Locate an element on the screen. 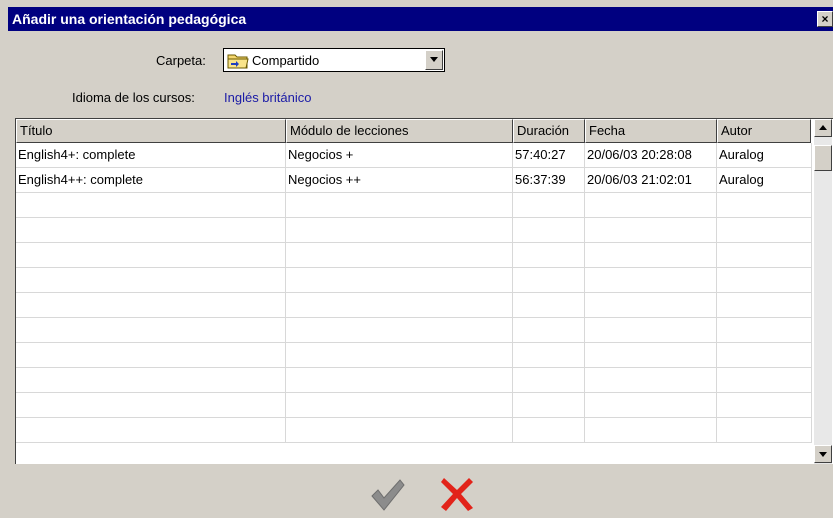 The width and height of the screenshot is (833, 518). vertical-scrollbar is located at coordinates (823, 291).